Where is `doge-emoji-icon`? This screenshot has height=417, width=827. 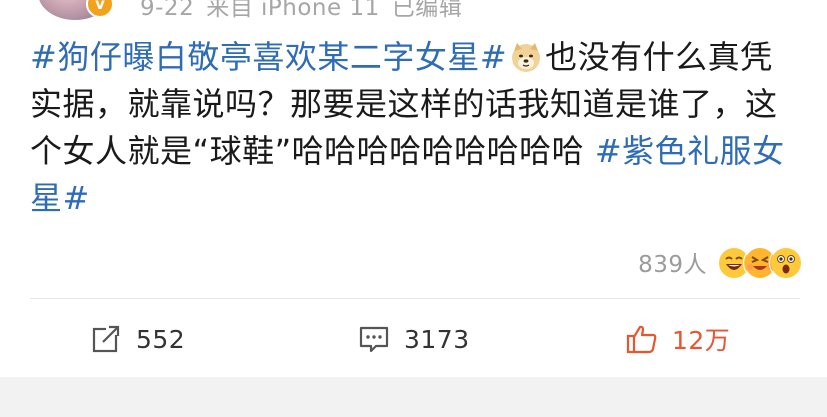
doge-emoji-icon is located at coordinates (526, 57).